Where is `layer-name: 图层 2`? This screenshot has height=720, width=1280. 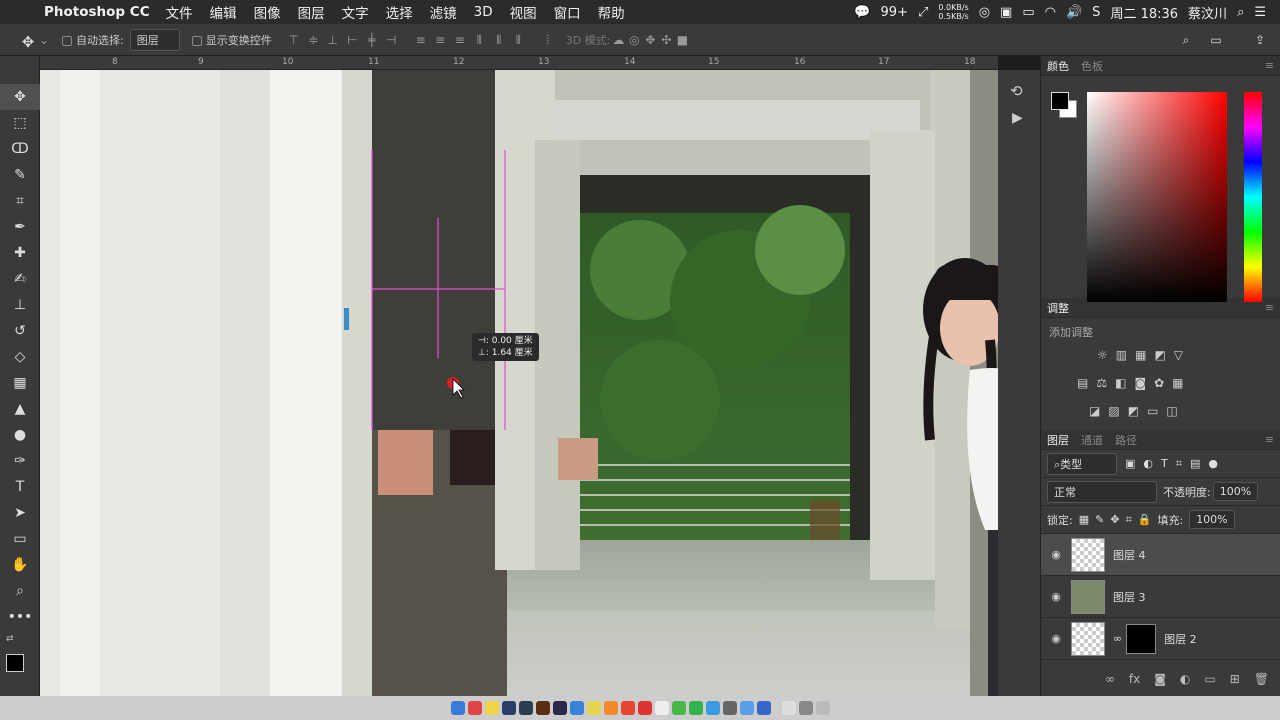
layer-name: 图层 2 is located at coordinates (1180, 639).